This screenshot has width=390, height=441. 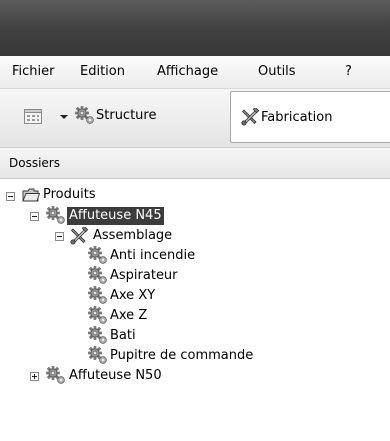 I want to click on structure-button: Structure, so click(x=115, y=115).